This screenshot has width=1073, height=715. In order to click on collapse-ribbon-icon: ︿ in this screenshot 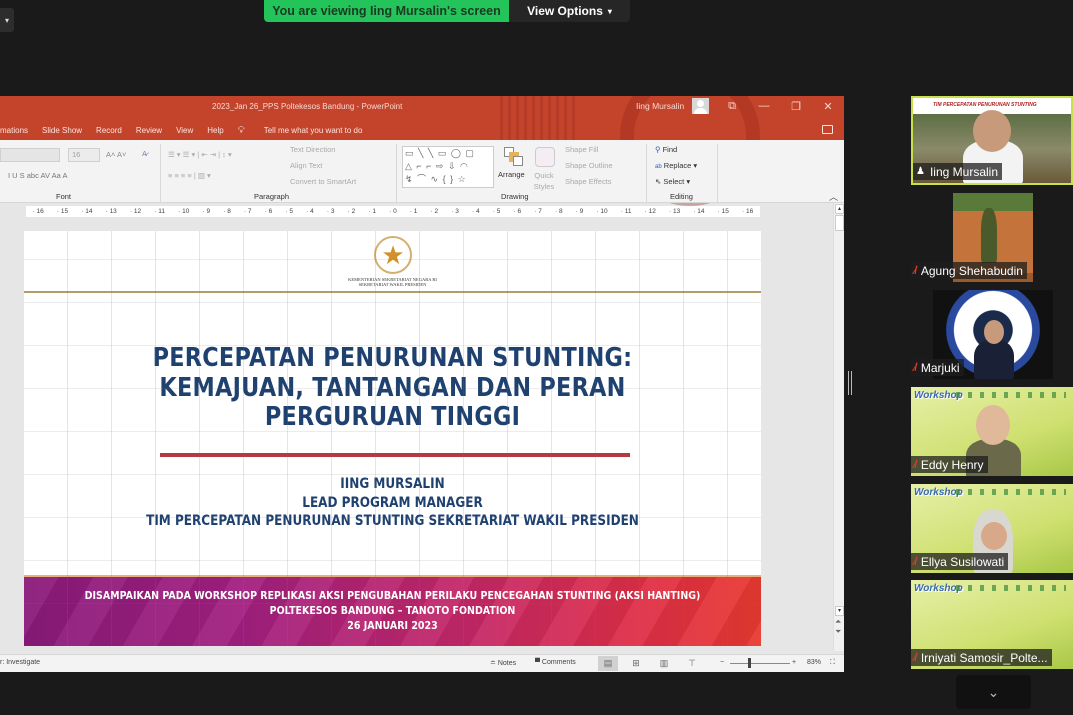, I will do `click(833, 196)`.